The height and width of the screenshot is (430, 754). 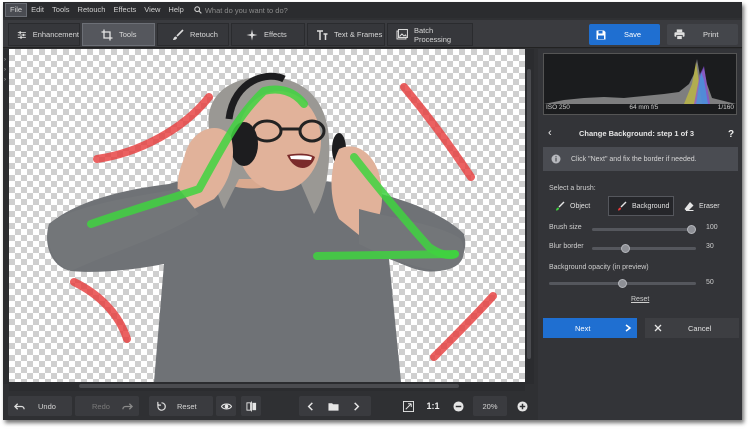 What do you see at coordinates (92, 10) in the screenshot?
I see `menu-retouch: Retouch` at bounding box center [92, 10].